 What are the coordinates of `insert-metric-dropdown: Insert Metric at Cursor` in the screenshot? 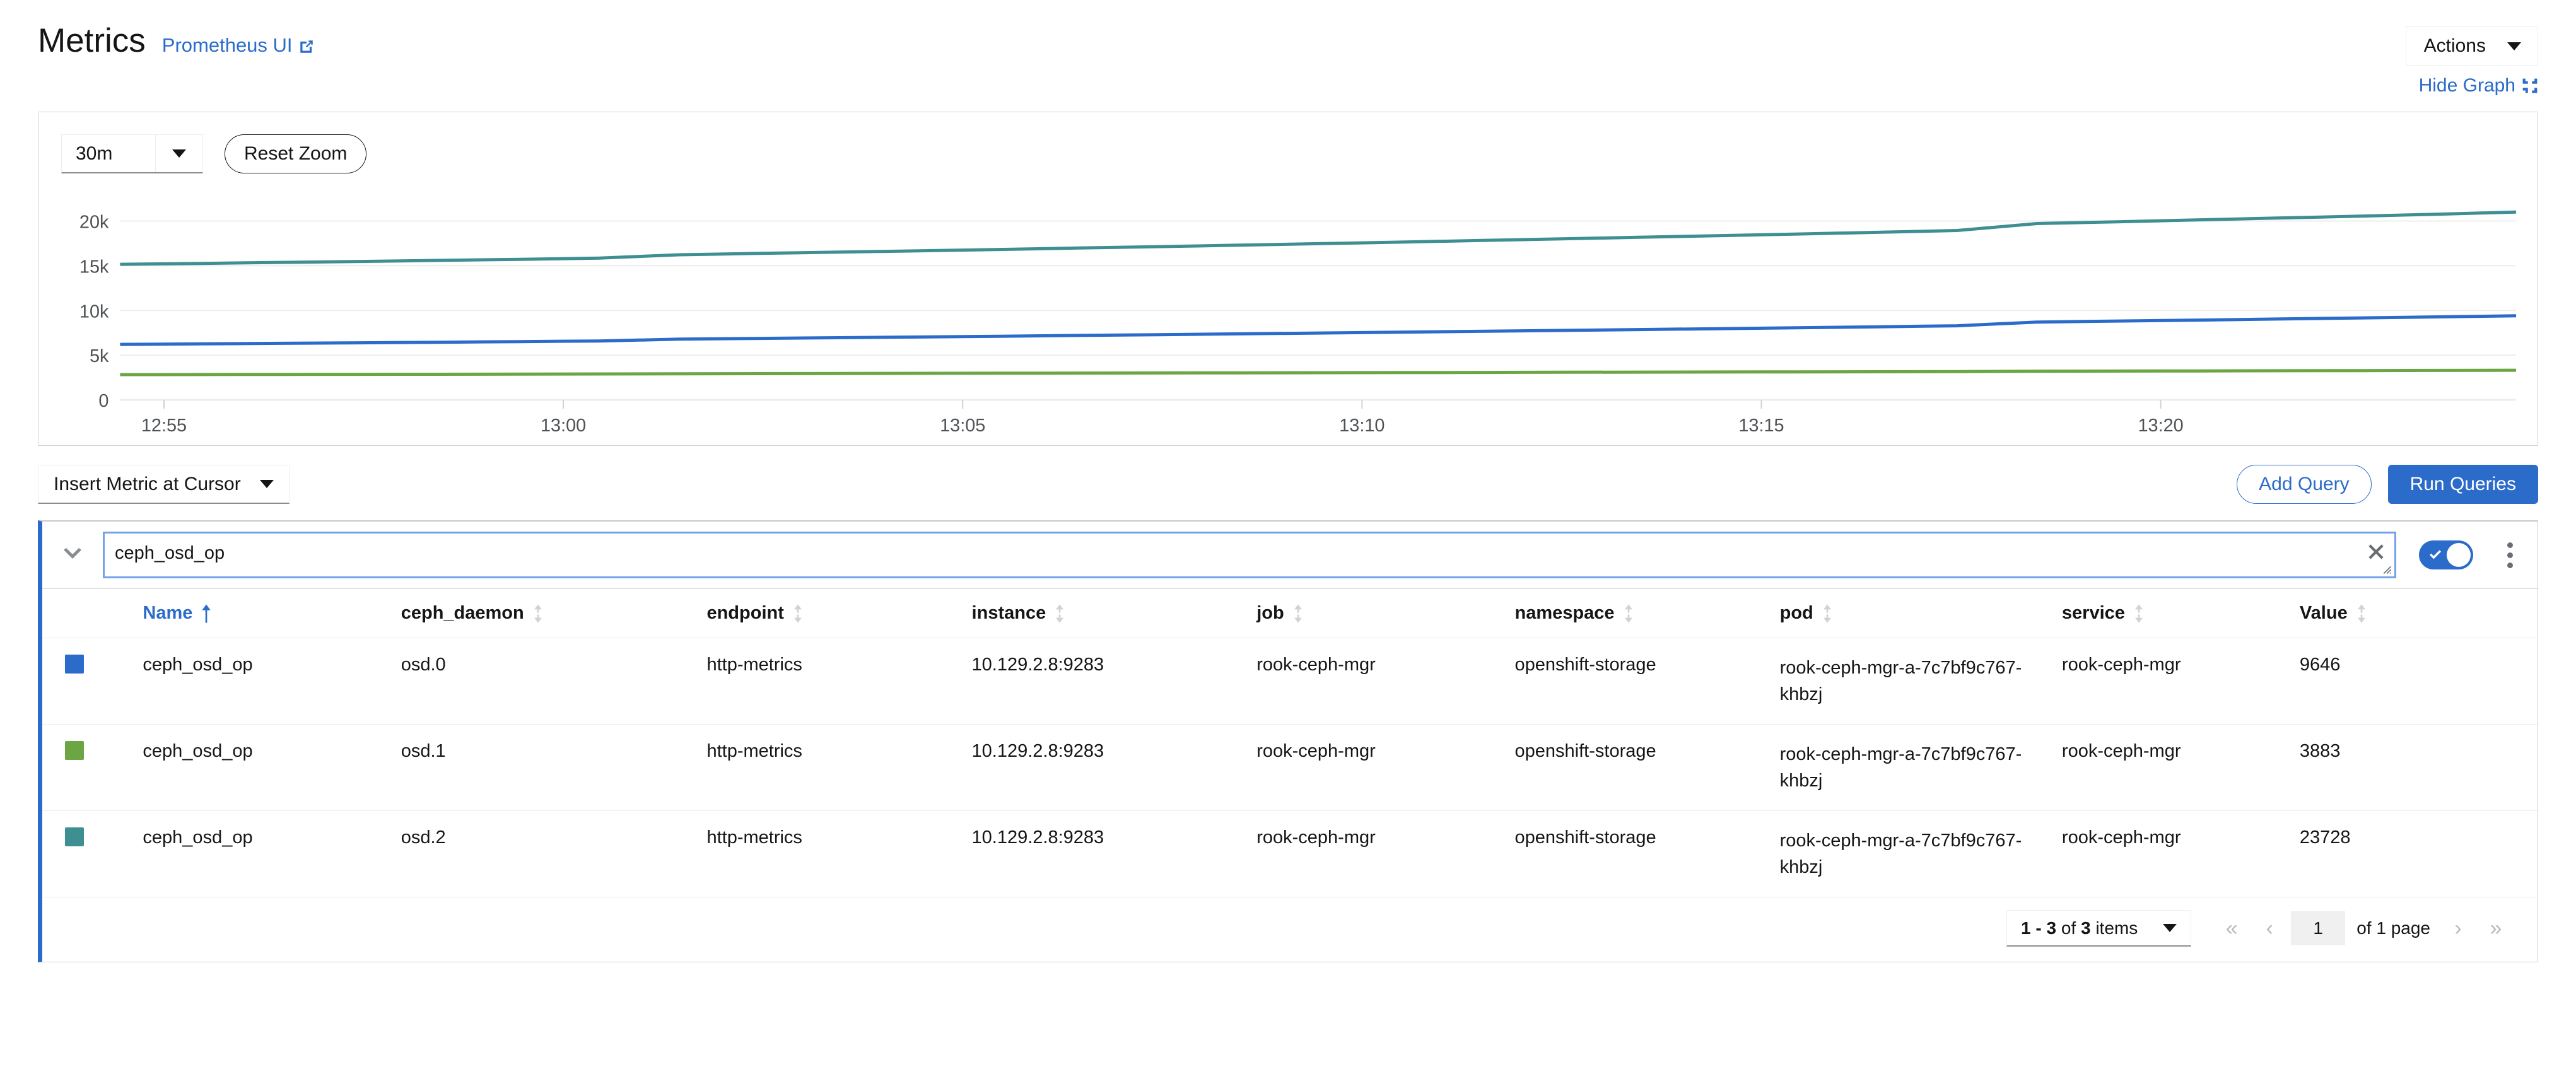 It's located at (164, 484).